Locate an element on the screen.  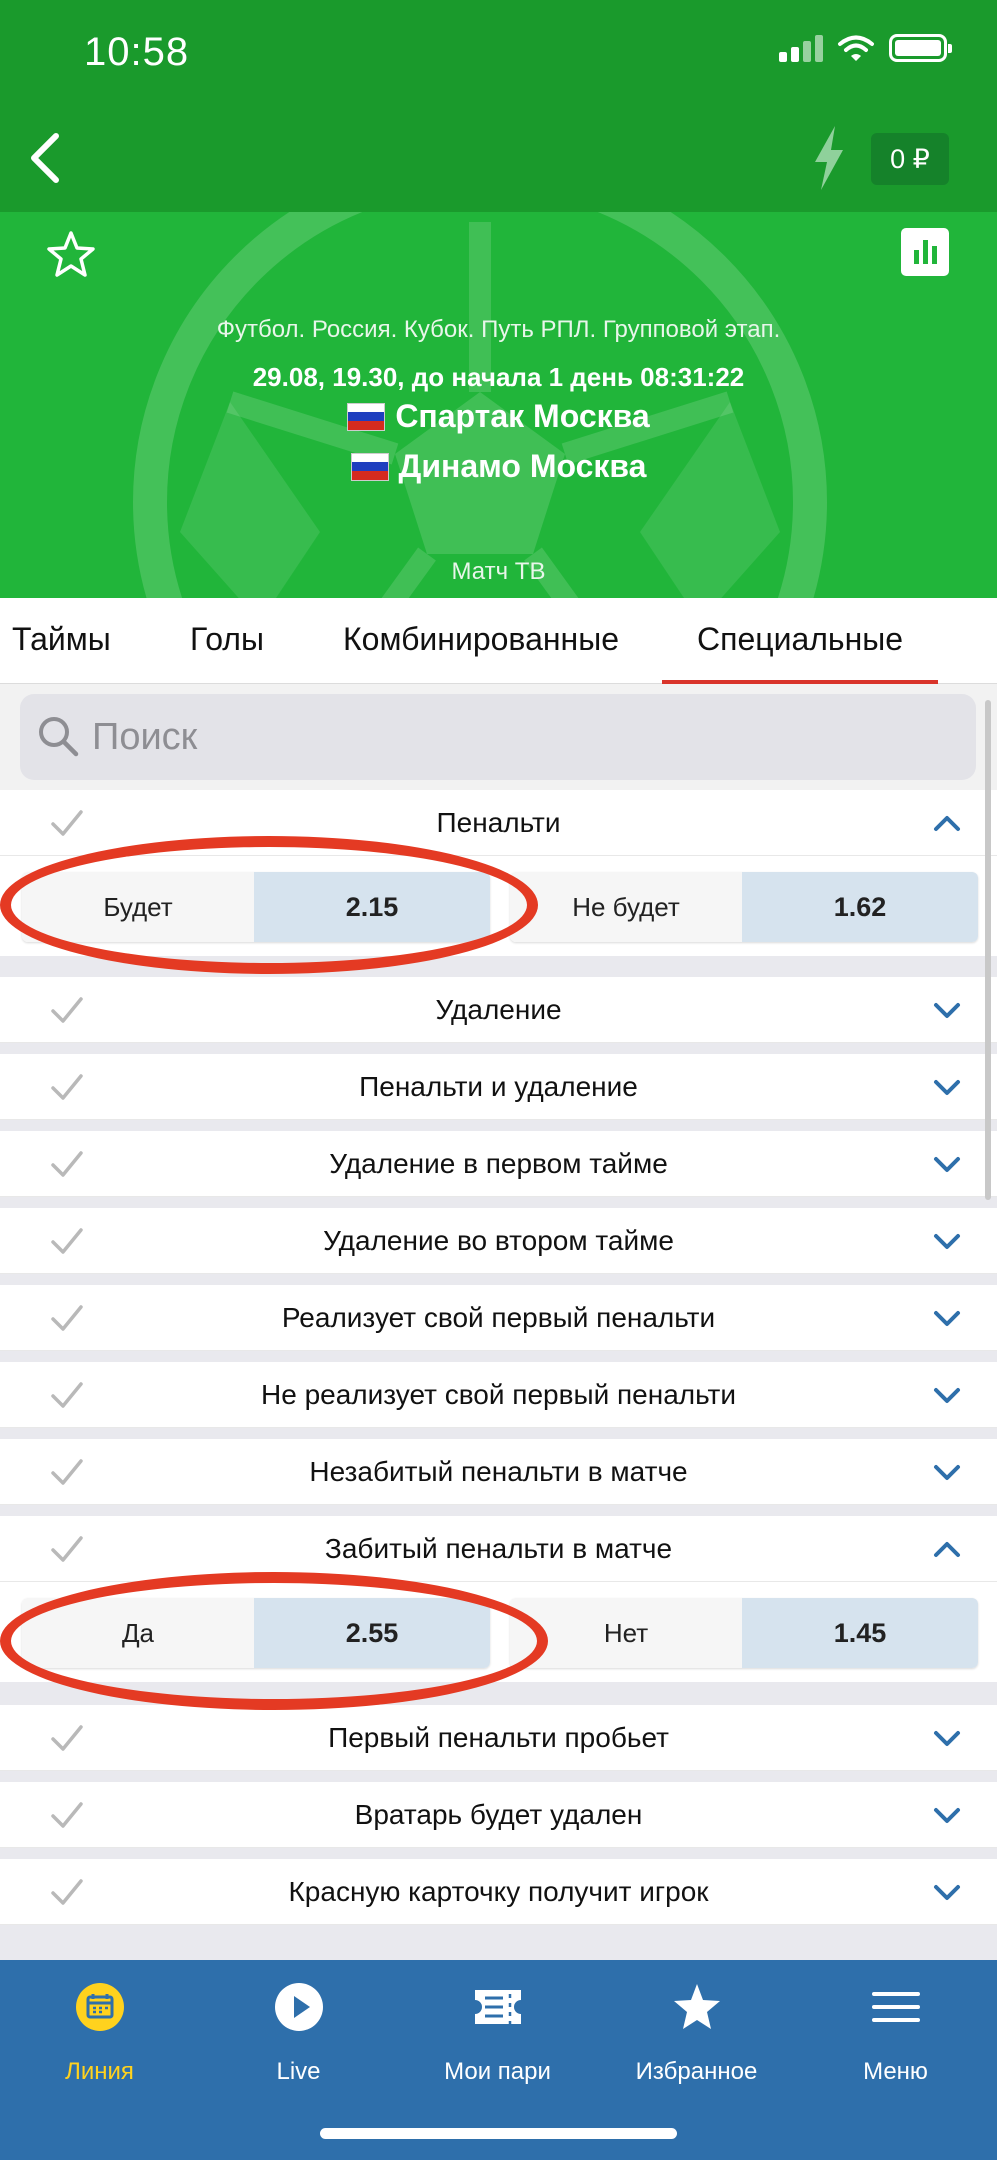
market-row: Не реализует свой первый пенальти is located at coordinates (498, 1395).